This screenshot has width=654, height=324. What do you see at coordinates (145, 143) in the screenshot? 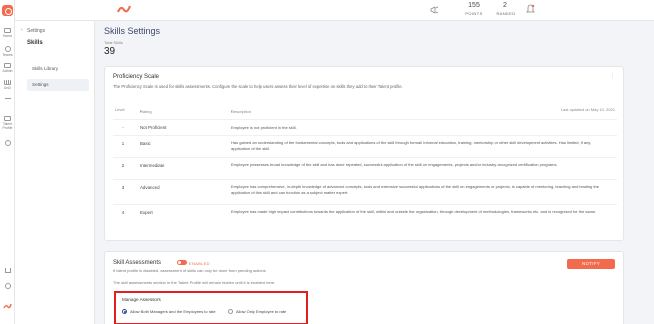
I see `row-rating: Basic` at bounding box center [145, 143].